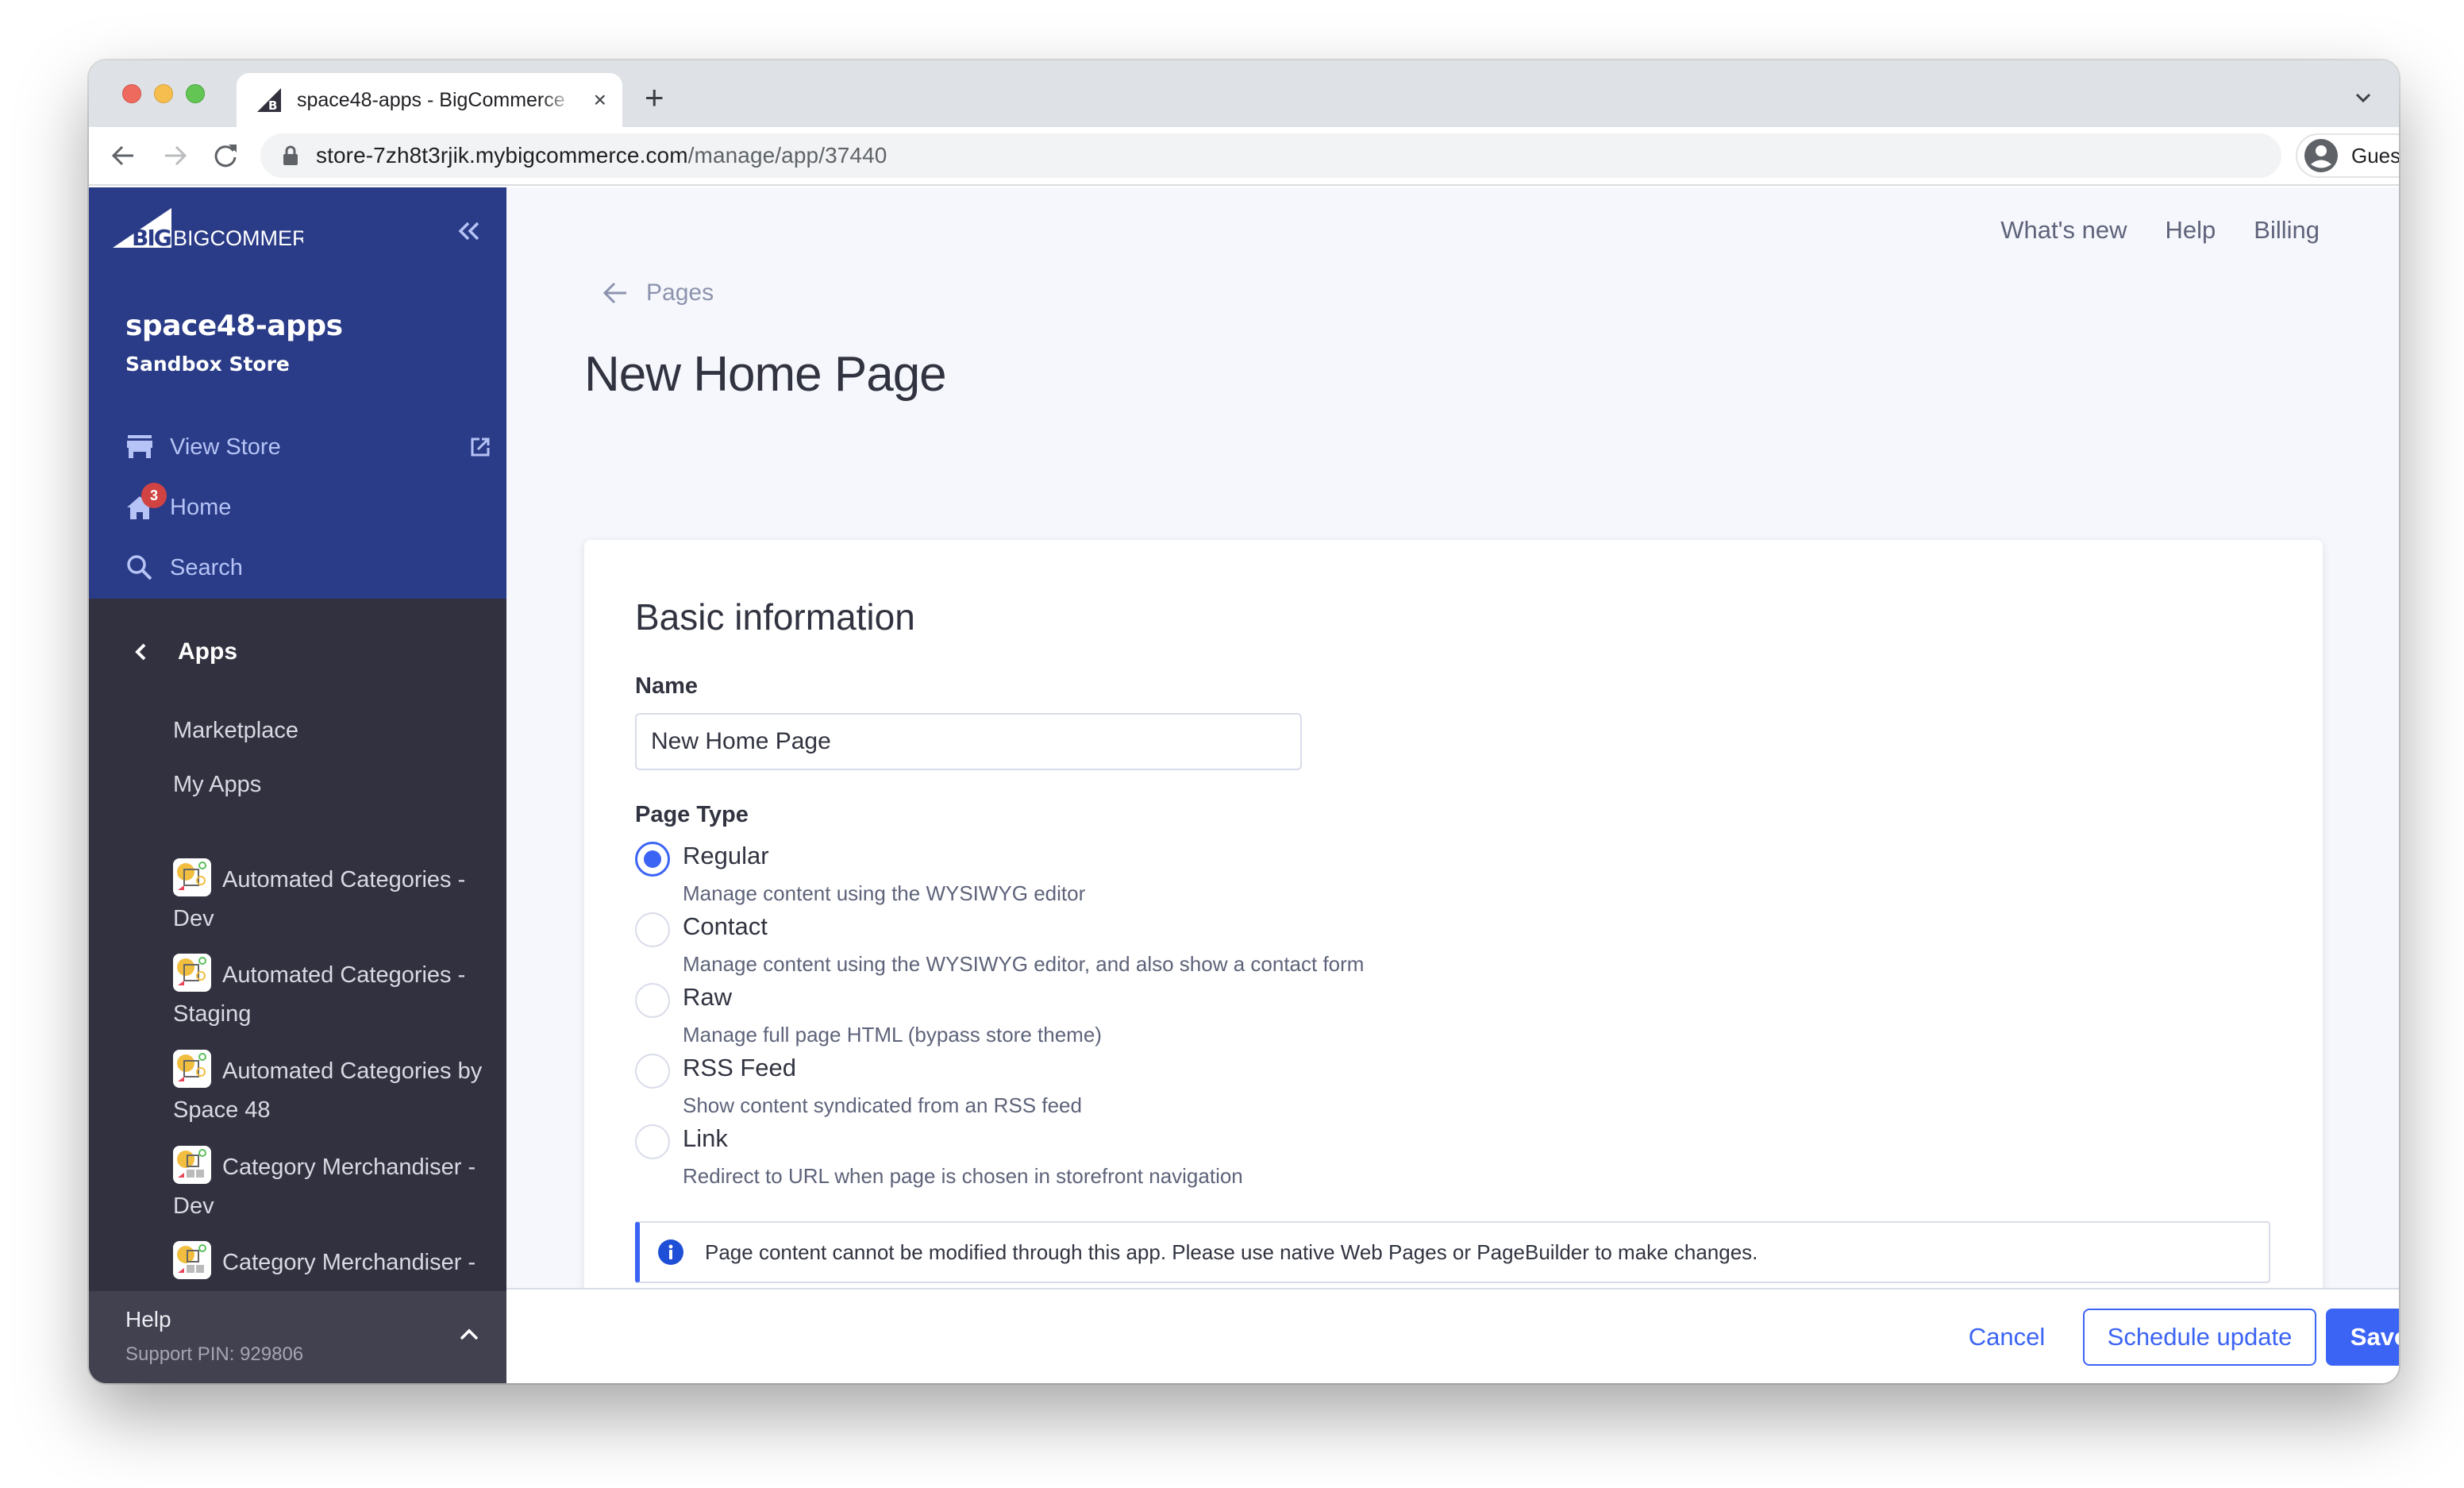 Image resolution: width=2464 pixels, height=1488 pixels. Describe the element at coordinates (207, 365) in the screenshot. I see `store-type: Sandbox Store` at that location.